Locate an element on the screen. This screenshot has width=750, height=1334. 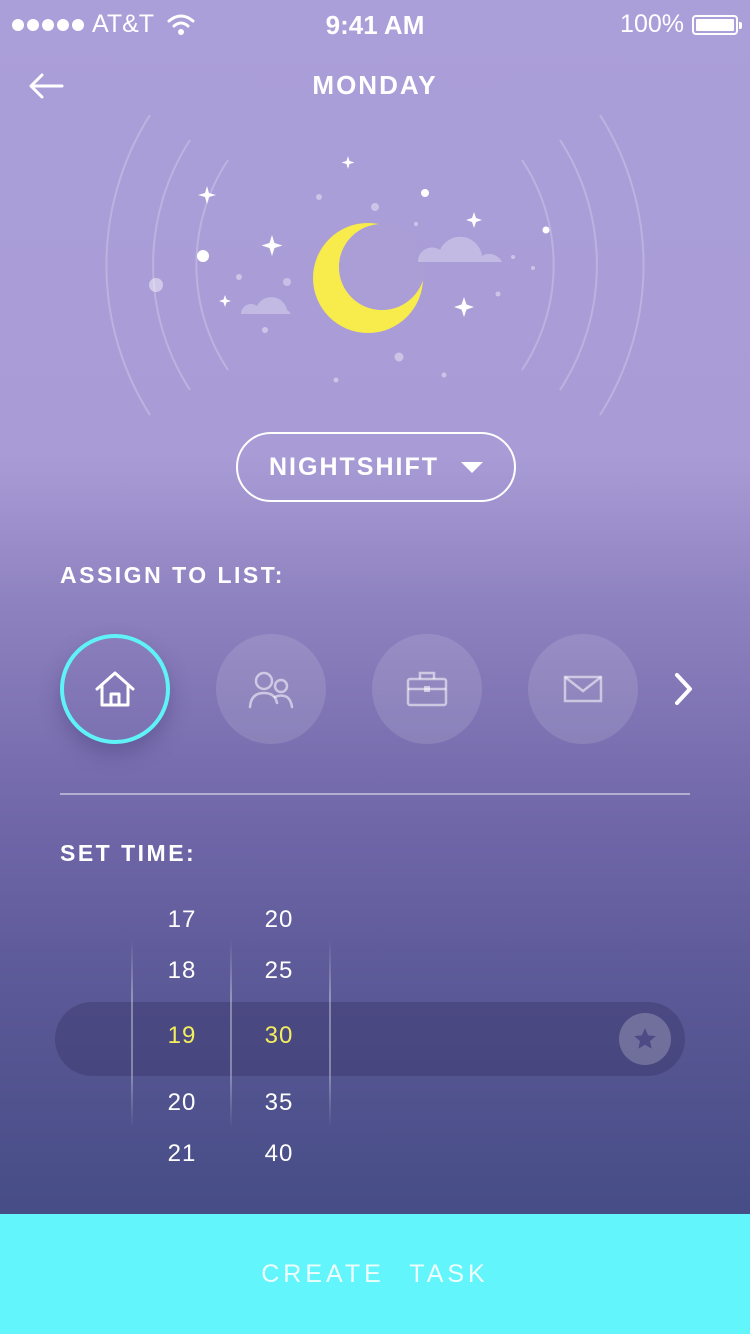
mail-icon is located at coordinates (583, 689).